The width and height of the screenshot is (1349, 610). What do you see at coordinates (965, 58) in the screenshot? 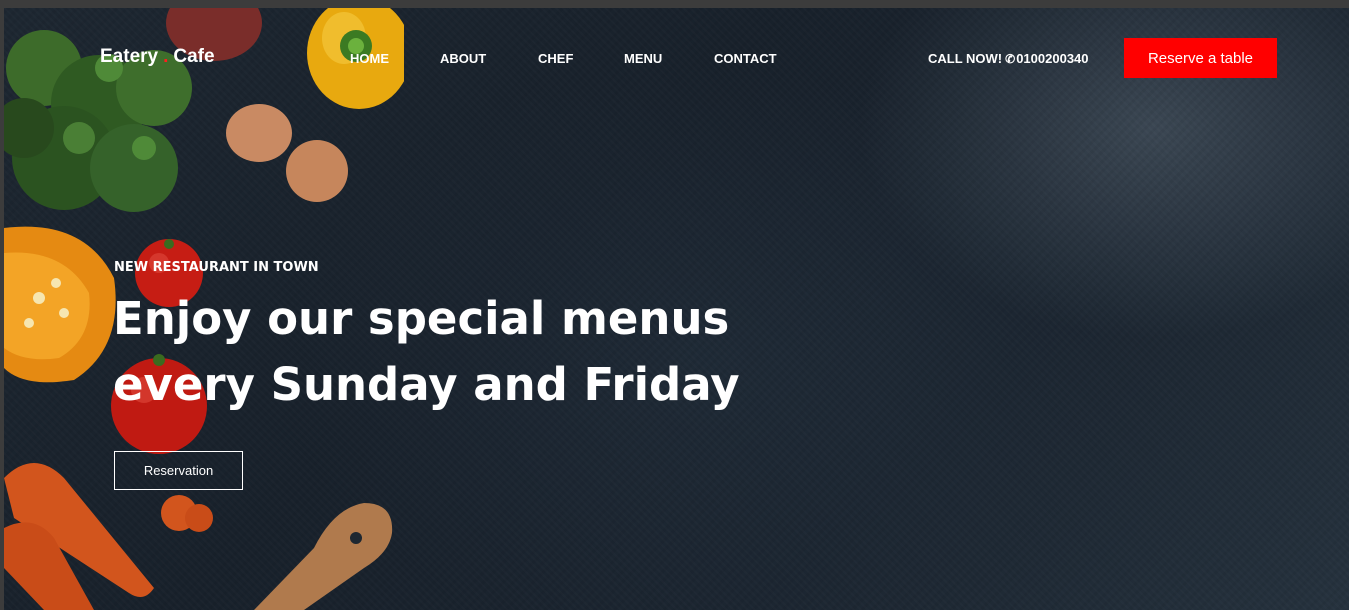
I see `call-now-label: CALL NOW!` at bounding box center [965, 58].